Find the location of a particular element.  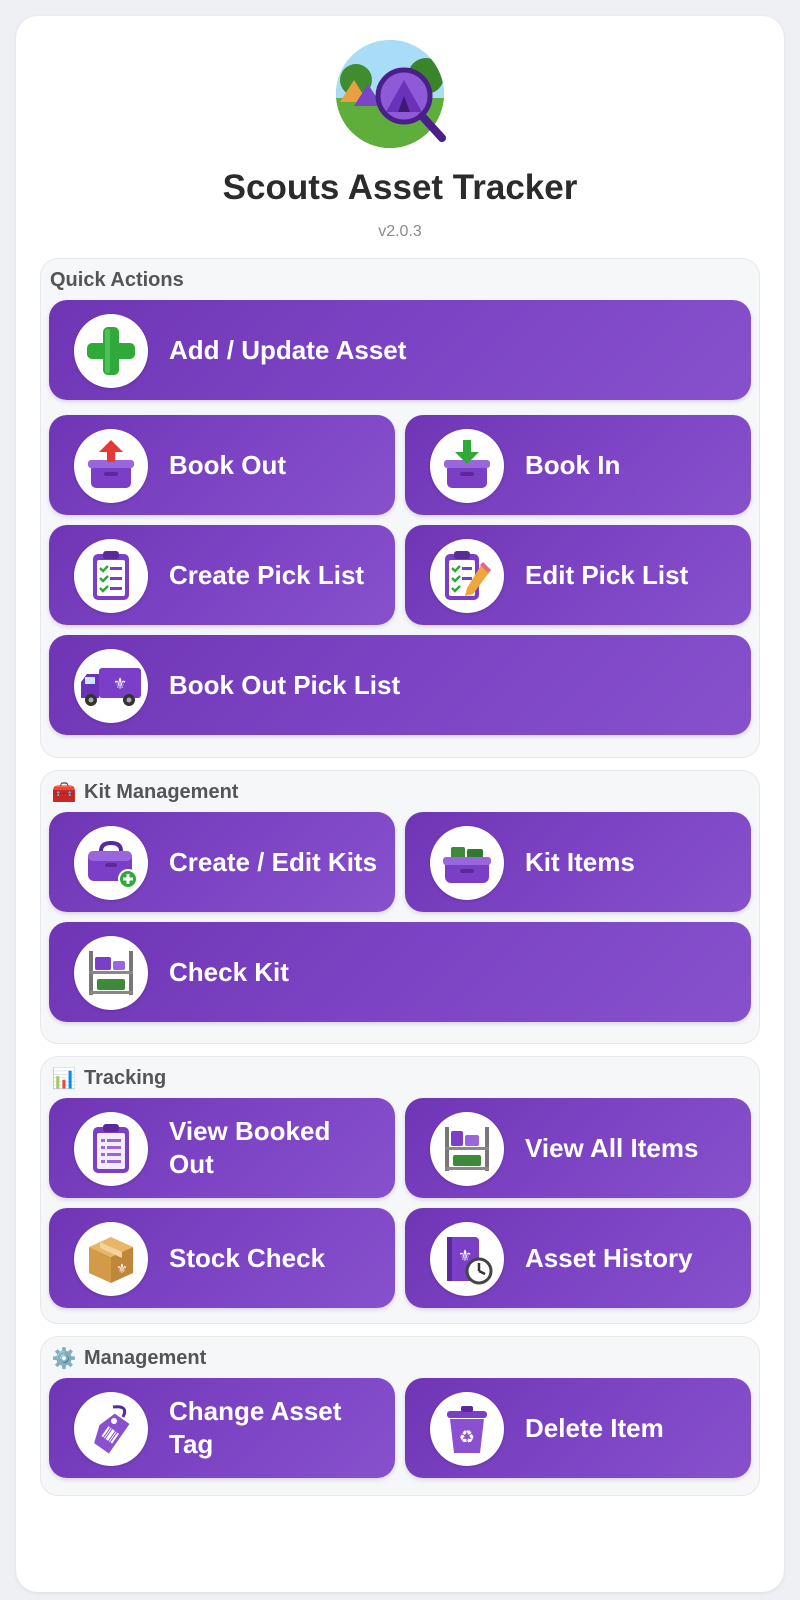

book-out-pick-list-button: ⚜ Book Out Pick List is located at coordinates (400, 685).